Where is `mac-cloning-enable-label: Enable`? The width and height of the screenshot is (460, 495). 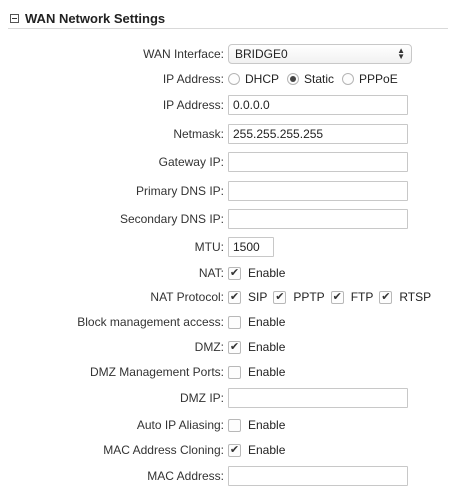
mac-cloning-enable-label: Enable is located at coordinates (267, 450).